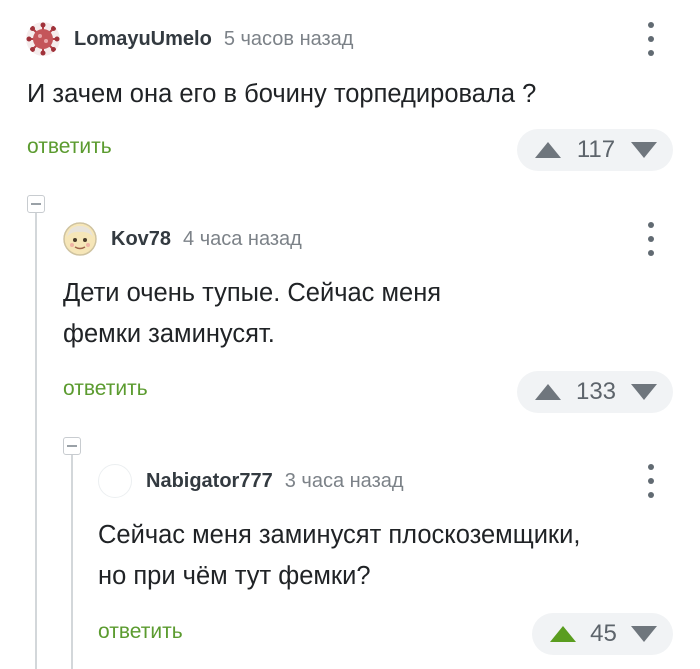 This screenshot has height=669, width=700. I want to click on comment-author: Kov78, so click(141, 239).